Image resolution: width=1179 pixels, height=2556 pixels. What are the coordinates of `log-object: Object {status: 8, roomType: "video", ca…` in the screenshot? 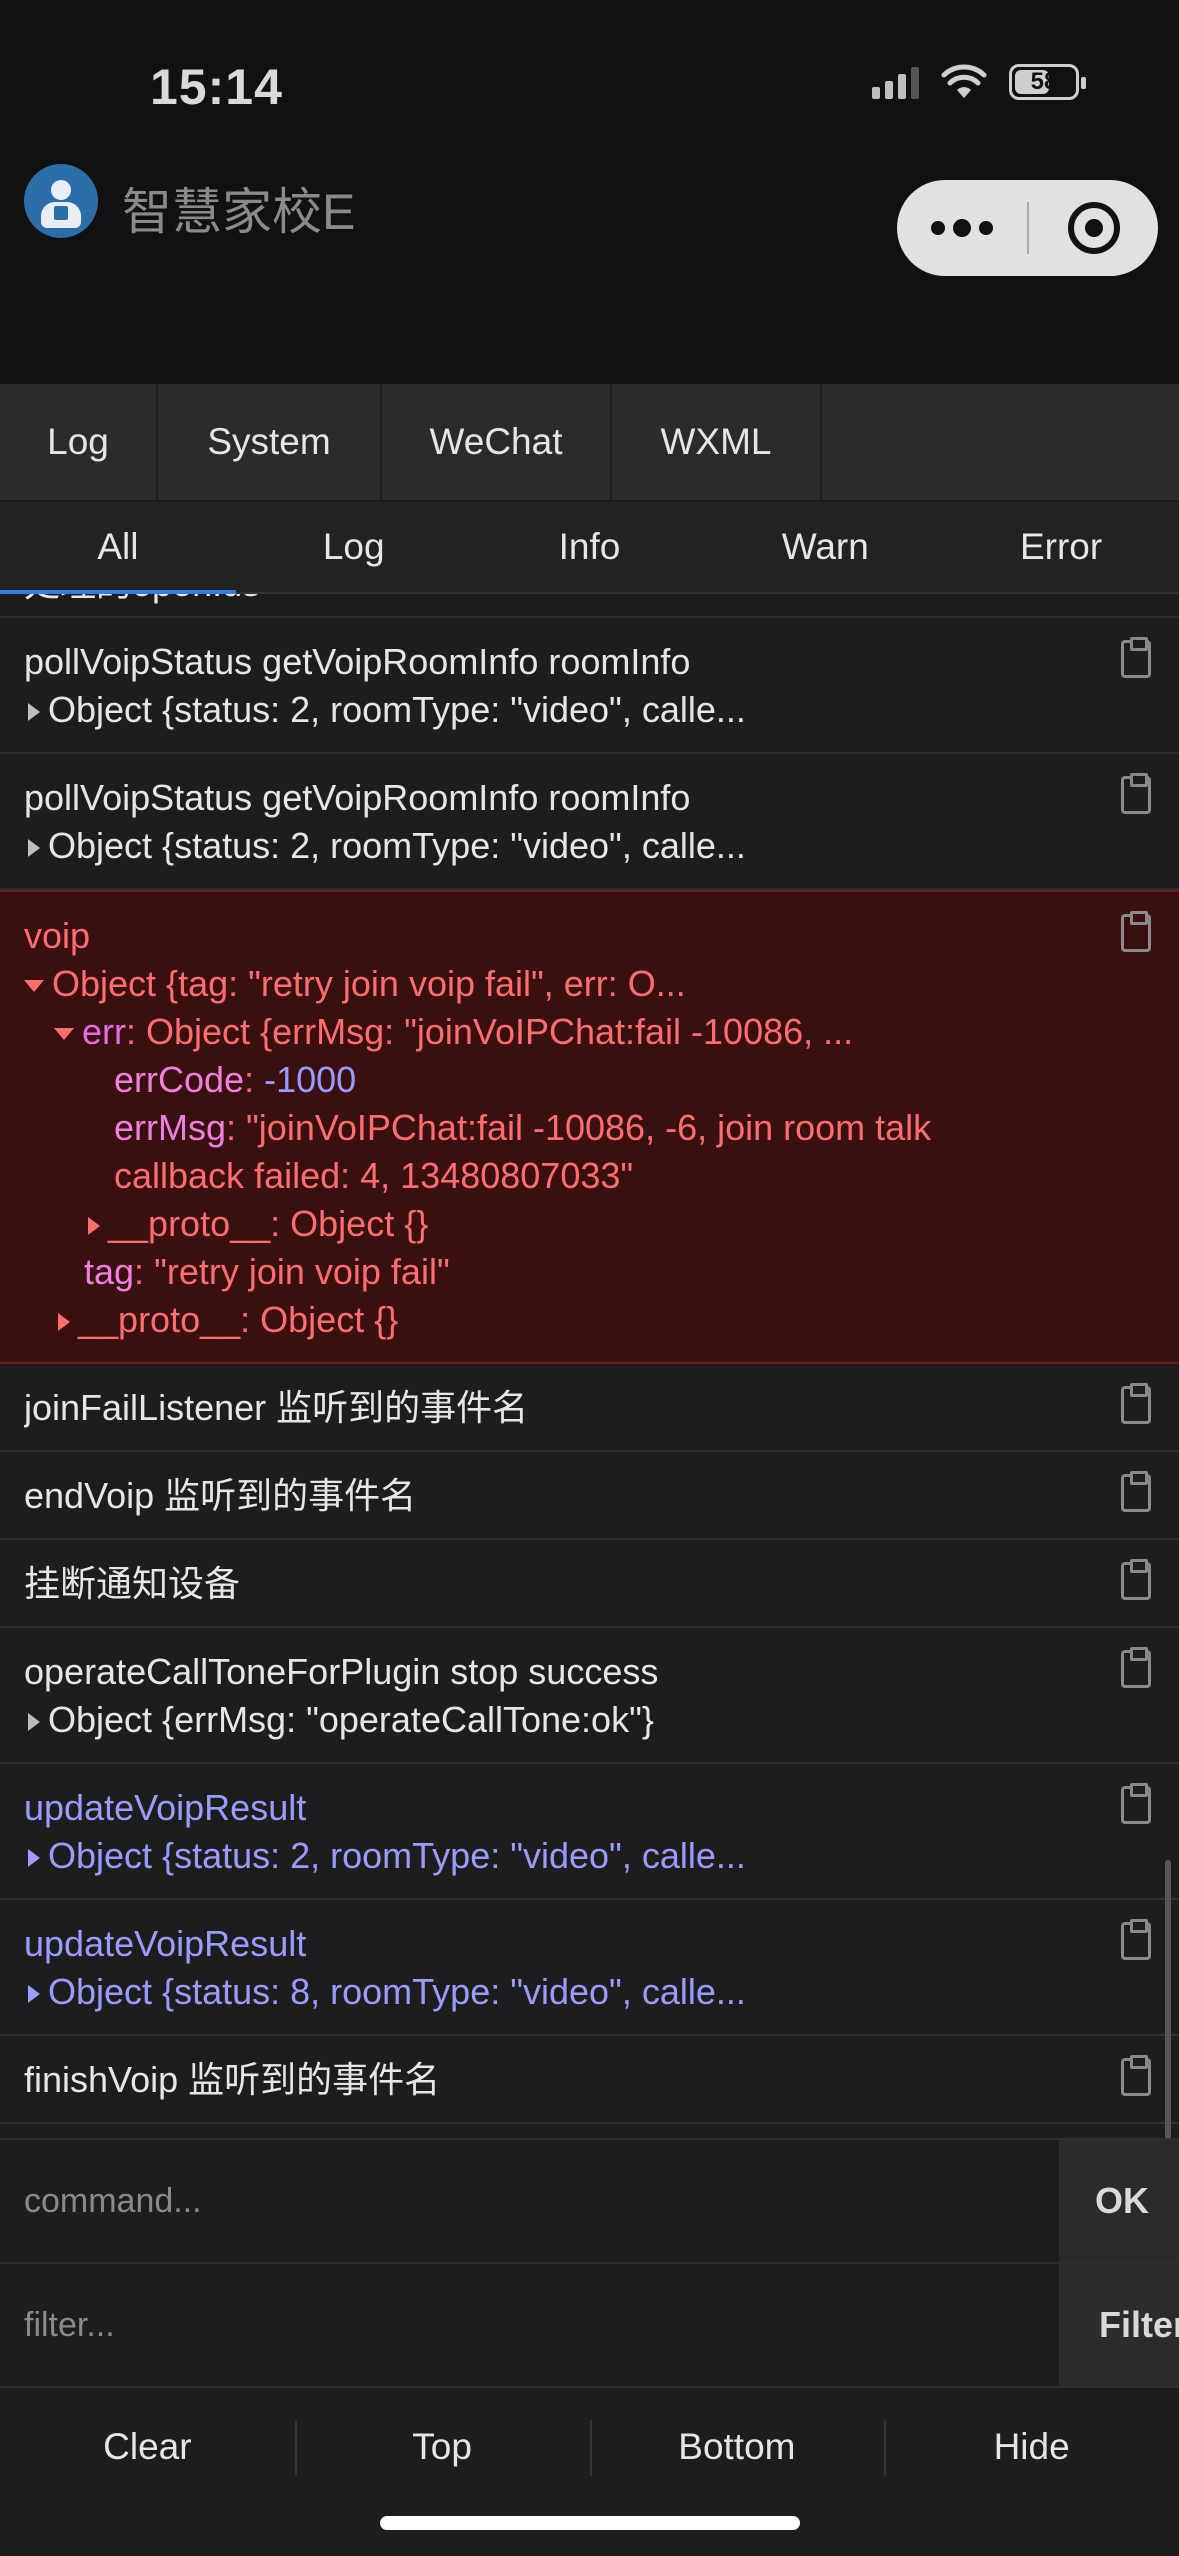 It's located at (589, 1992).